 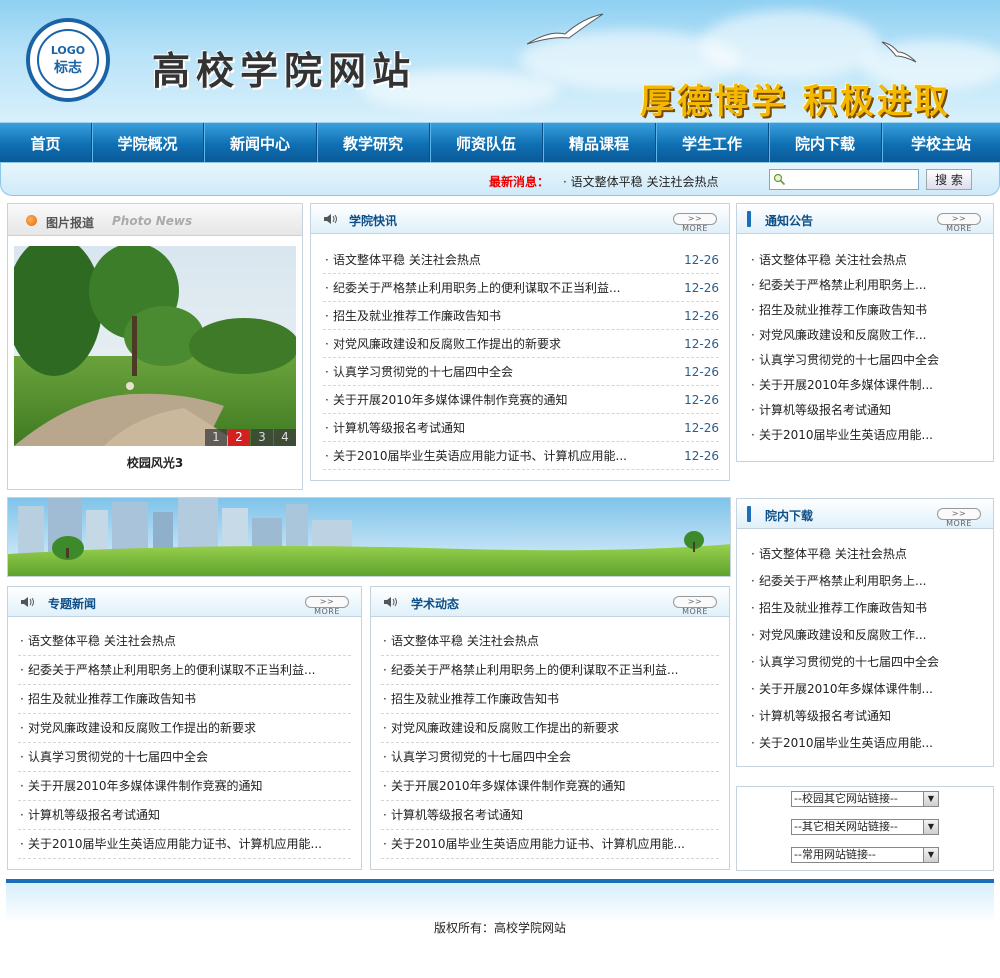 I want to click on downloads-more-button: >> MORE, so click(x=959, y=518).